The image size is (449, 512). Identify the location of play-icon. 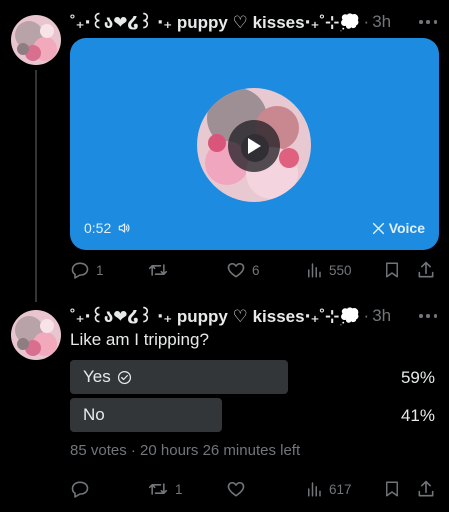
(254, 146).